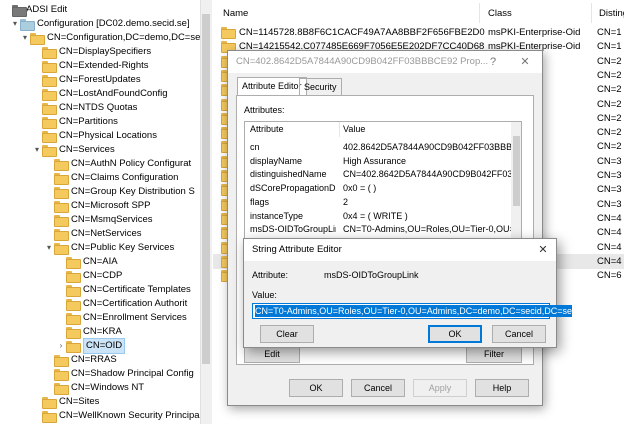 This screenshot has height=424, width=624. Describe the element at coordinates (493, 62) in the screenshot. I see `help-icon: ?` at that location.